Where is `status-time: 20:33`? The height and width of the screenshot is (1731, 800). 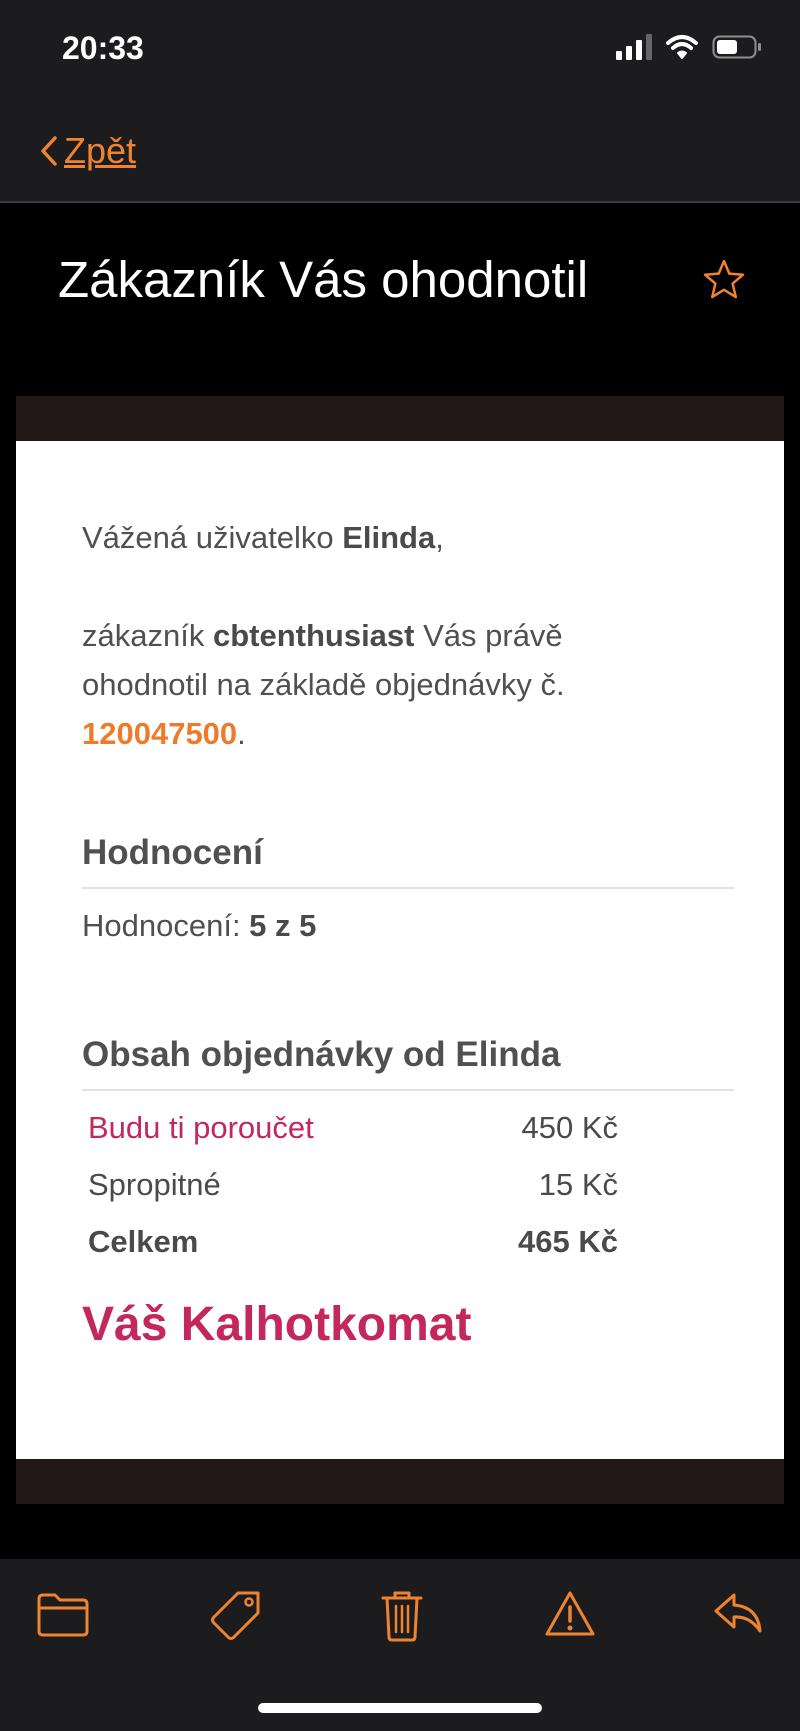
status-time: 20:33 is located at coordinates (103, 48).